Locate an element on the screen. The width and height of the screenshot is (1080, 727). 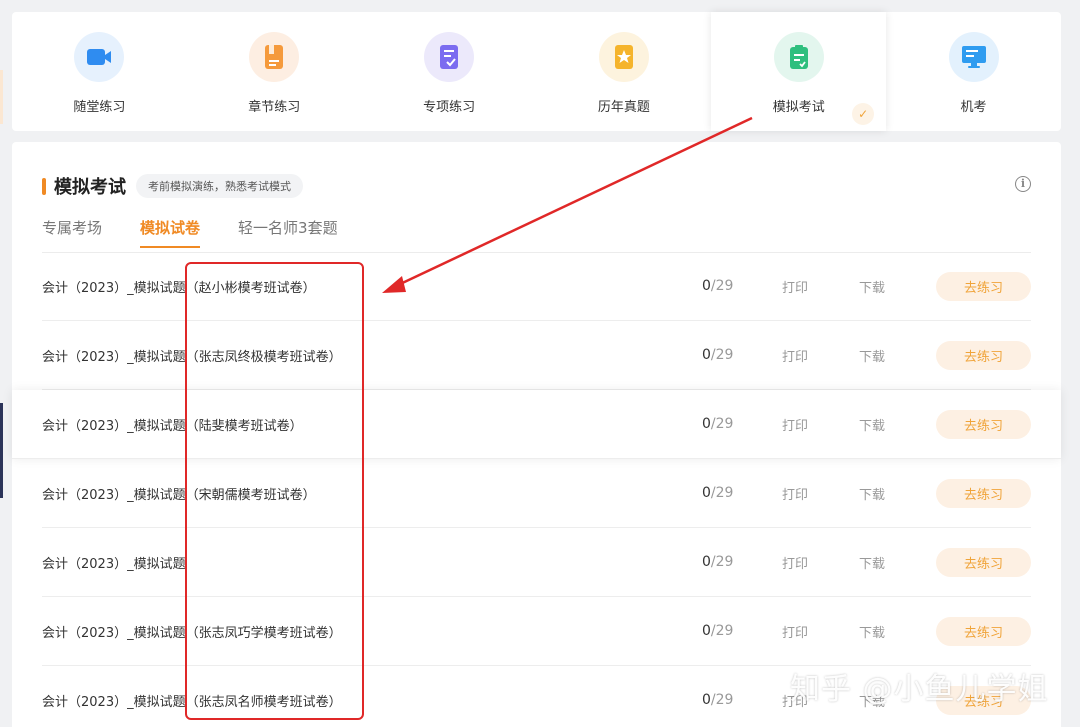
mode-label: 机考 is located at coordinates (973, 107).